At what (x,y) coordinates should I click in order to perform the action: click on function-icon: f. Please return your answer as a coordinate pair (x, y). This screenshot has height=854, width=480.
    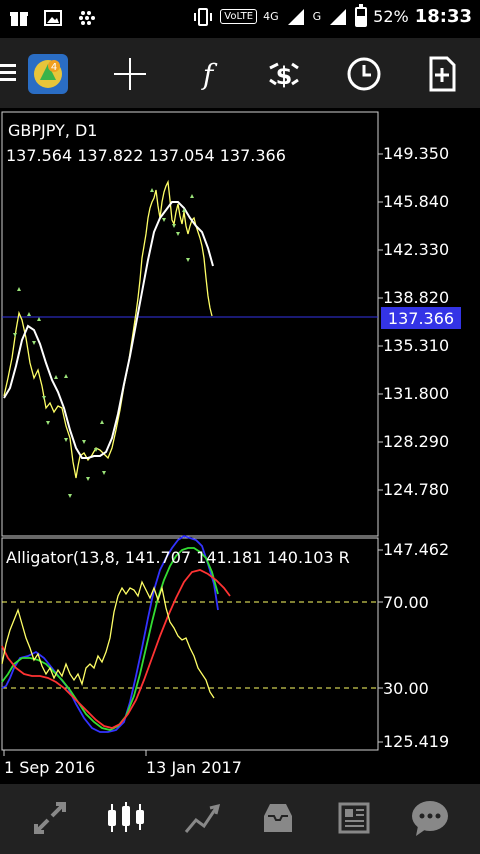
    Looking at the image, I should click on (208, 74).